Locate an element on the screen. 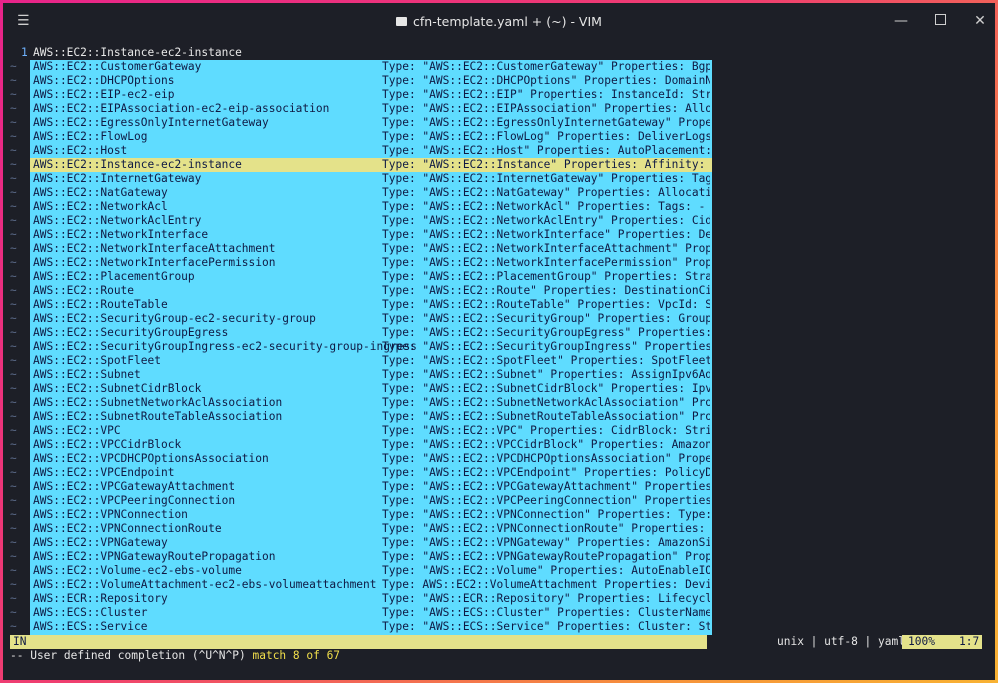 The image size is (998, 683). completion-word: AWS::EC2::RouteTable is located at coordinates (100, 304).